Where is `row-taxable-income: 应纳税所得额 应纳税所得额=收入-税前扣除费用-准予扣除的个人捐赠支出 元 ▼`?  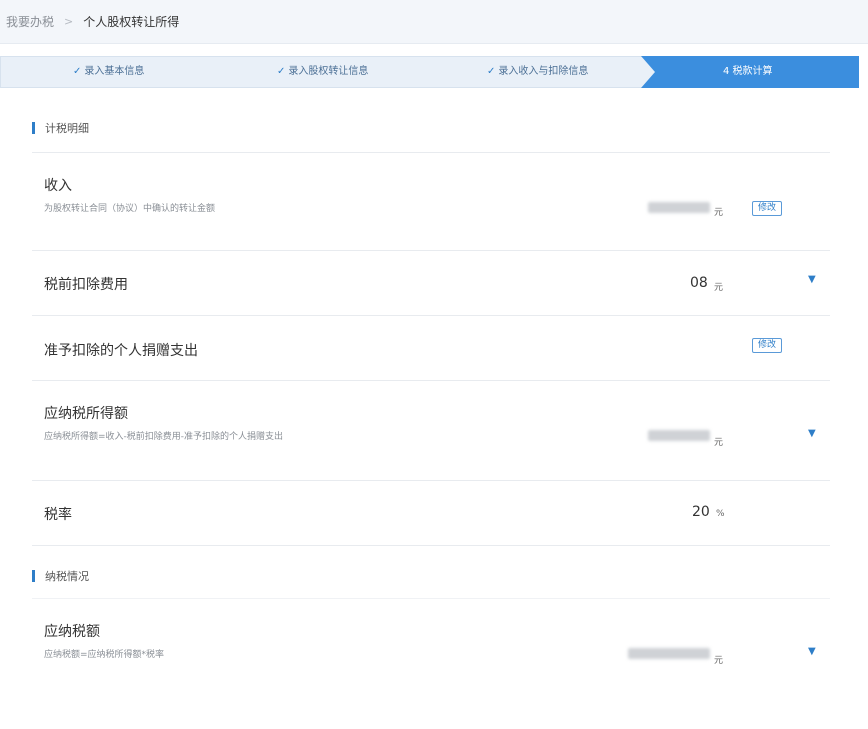 row-taxable-income: 应纳税所得额 应纳税所得额=收入-税前扣除费用-准予扣除的个人捐赠支出 元 ▼ is located at coordinates (431, 431).